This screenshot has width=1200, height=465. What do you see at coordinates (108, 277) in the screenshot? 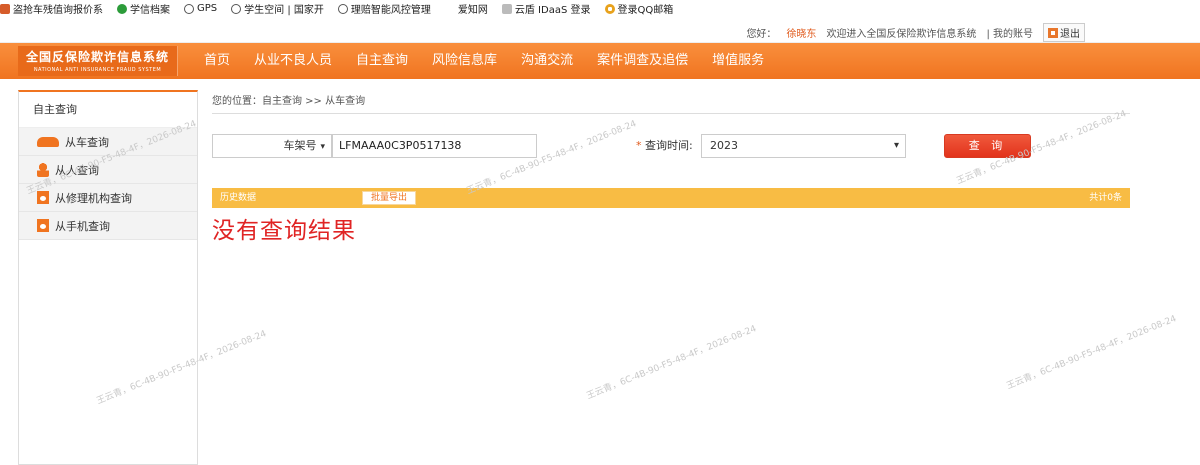
I see `sidebar: 自主查询 从车查询 从人查询 从修理机构查询 从手机查询` at bounding box center [108, 277].